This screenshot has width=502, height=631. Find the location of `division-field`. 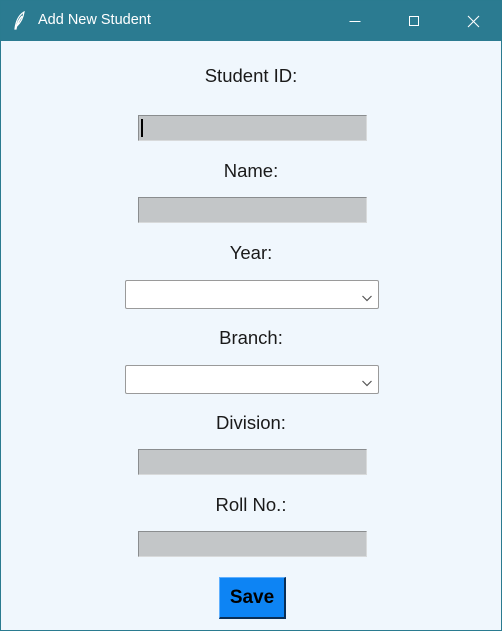

division-field is located at coordinates (252, 462).